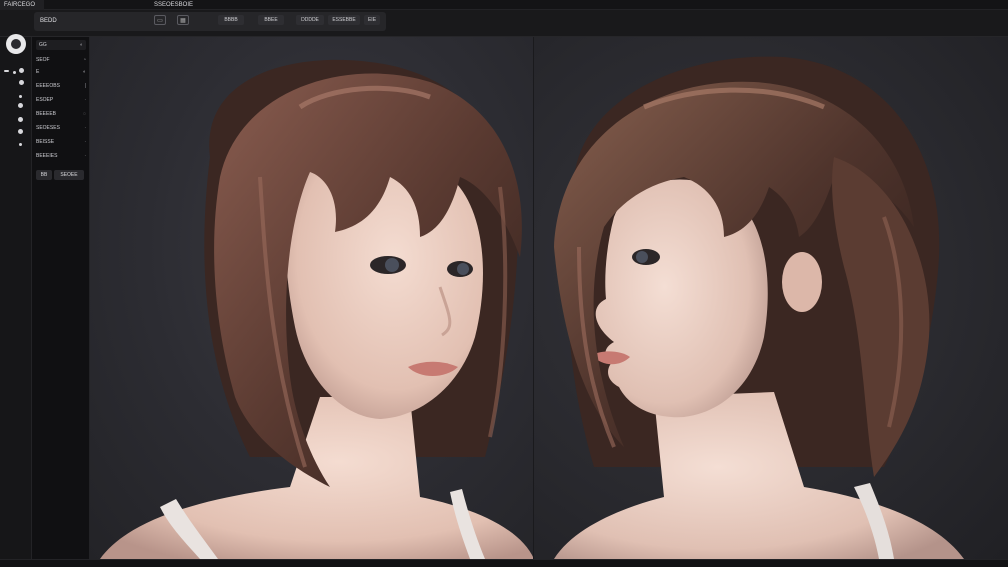  Describe the element at coordinates (20, 119) in the screenshot. I see `smudge-tool-icon` at that location.